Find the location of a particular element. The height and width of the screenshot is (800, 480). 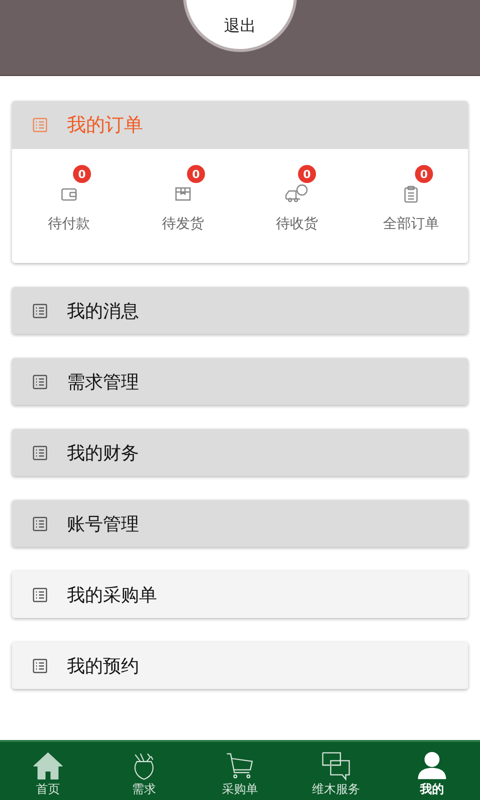

menu-item-label: 账号管理 is located at coordinates (103, 524).